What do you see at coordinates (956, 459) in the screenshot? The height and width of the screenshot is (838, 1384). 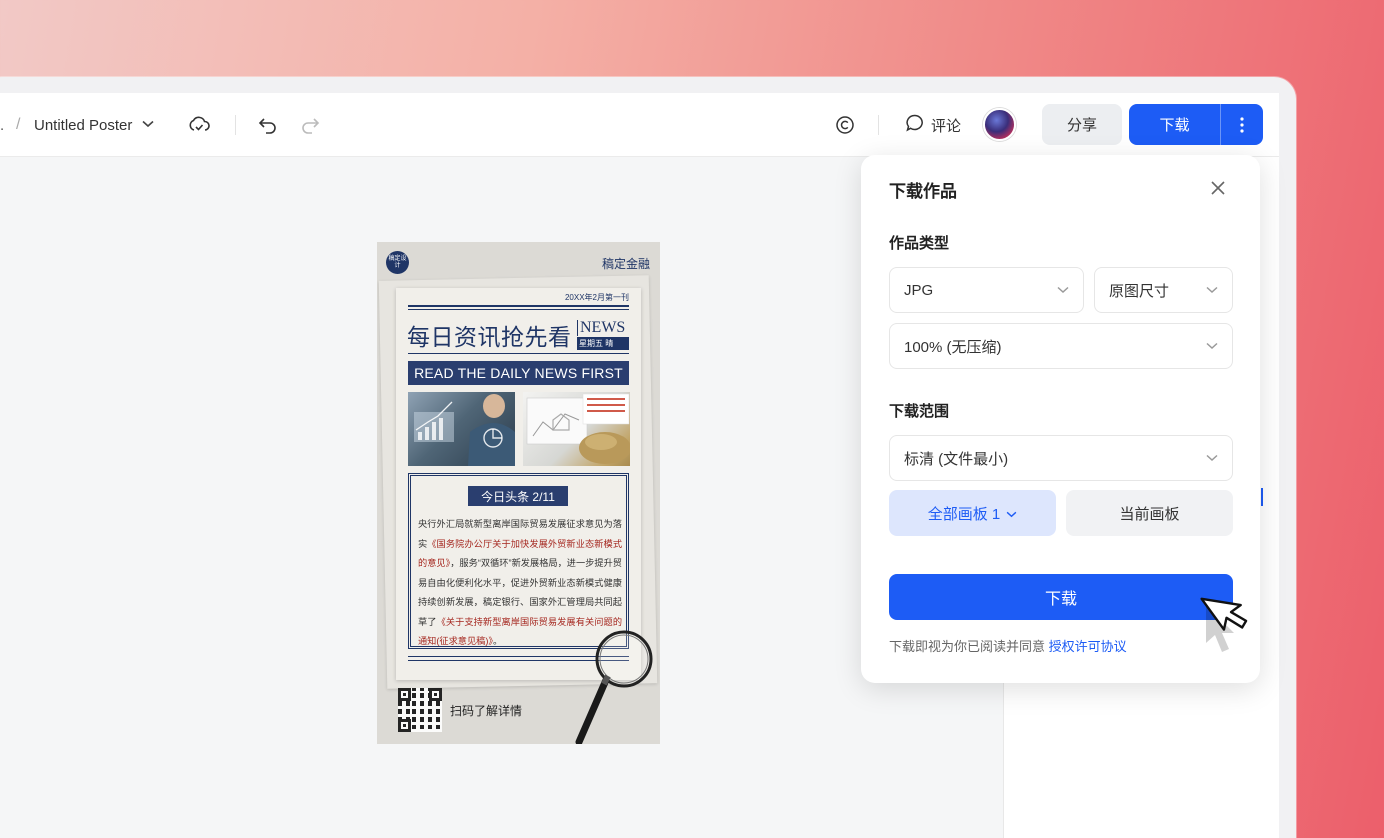 I see `resolution-value: 标清 (文件最小)` at bounding box center [956, 459].